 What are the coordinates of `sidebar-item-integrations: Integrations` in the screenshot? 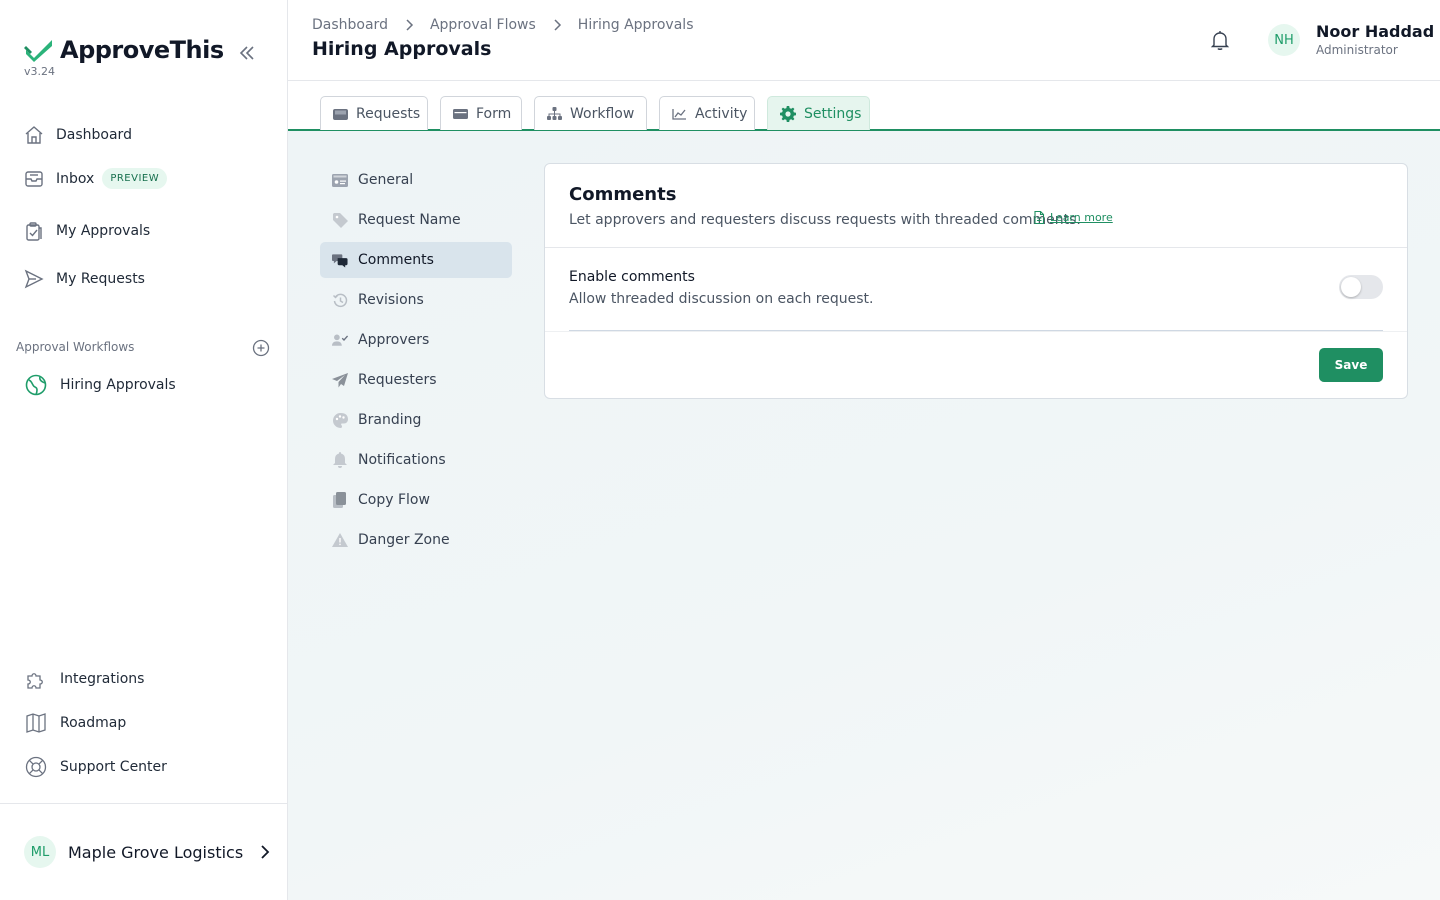 It's located at (84, 679).